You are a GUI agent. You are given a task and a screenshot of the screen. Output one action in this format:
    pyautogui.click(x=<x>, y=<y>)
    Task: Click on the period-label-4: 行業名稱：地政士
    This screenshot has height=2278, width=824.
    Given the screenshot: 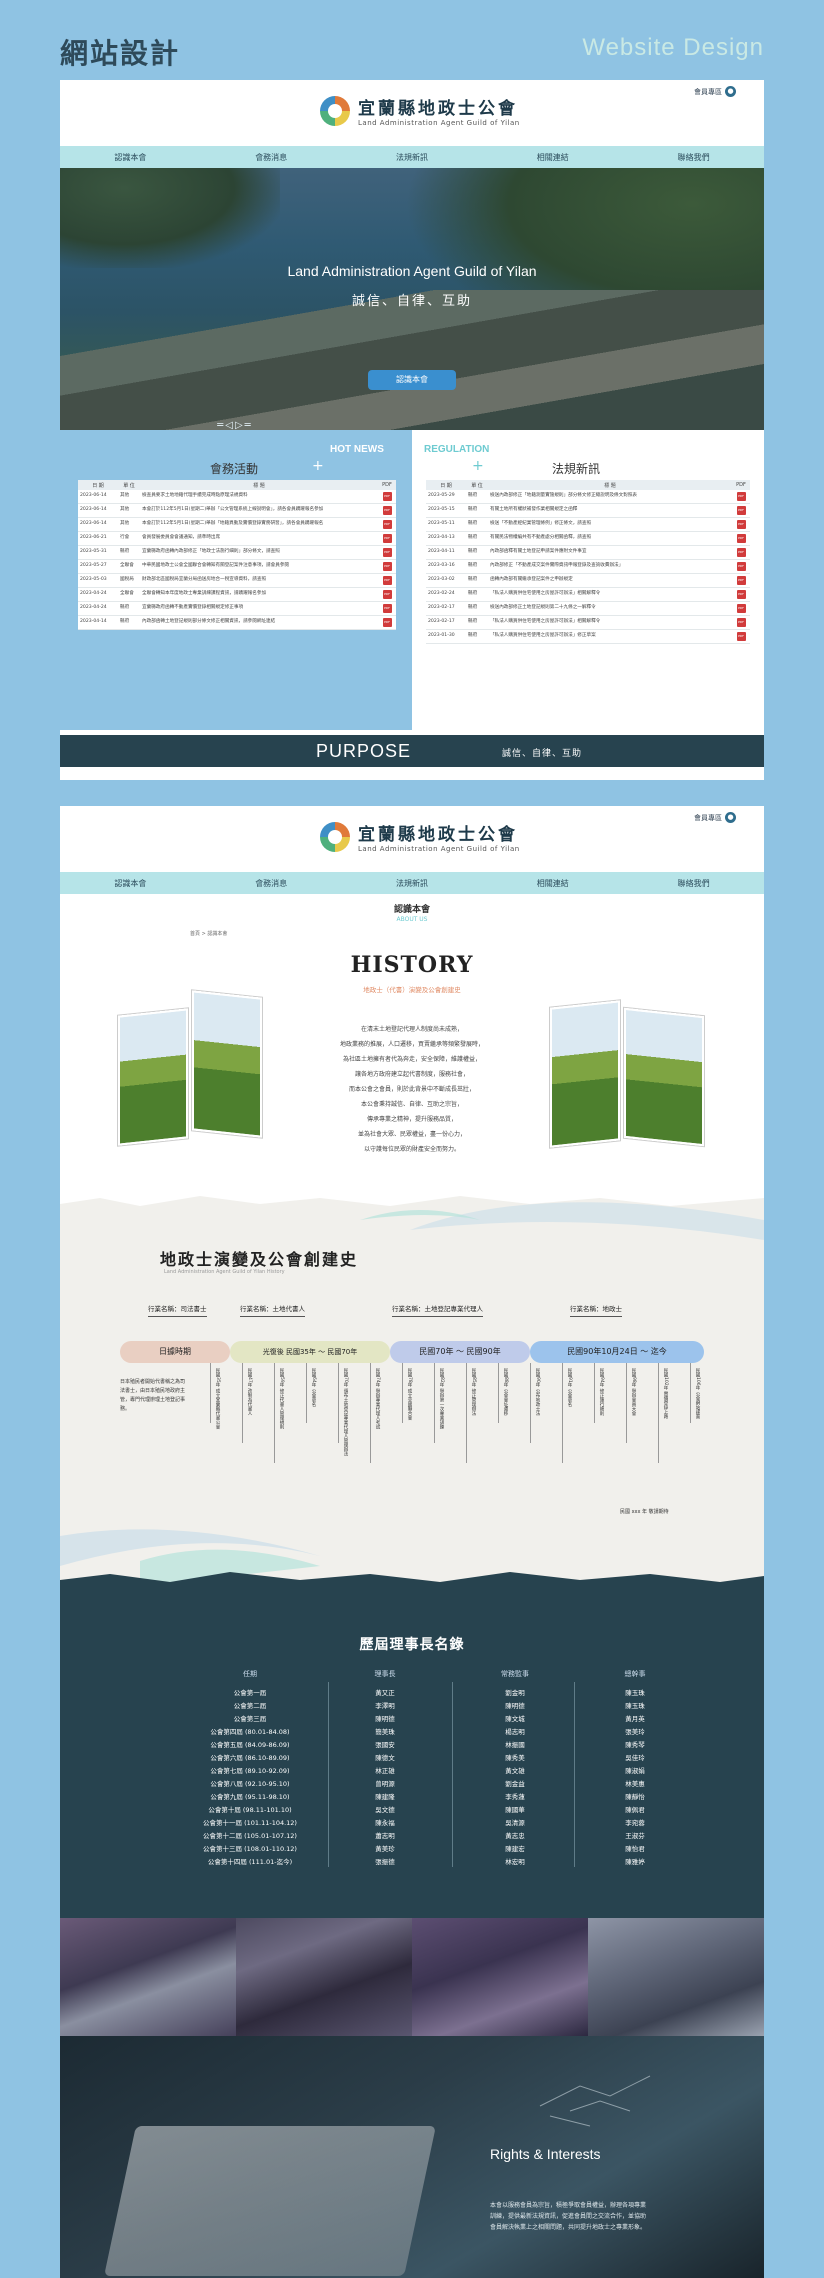 What is the action you would take?
    pyautogui.click(x=596, y=1310)
    